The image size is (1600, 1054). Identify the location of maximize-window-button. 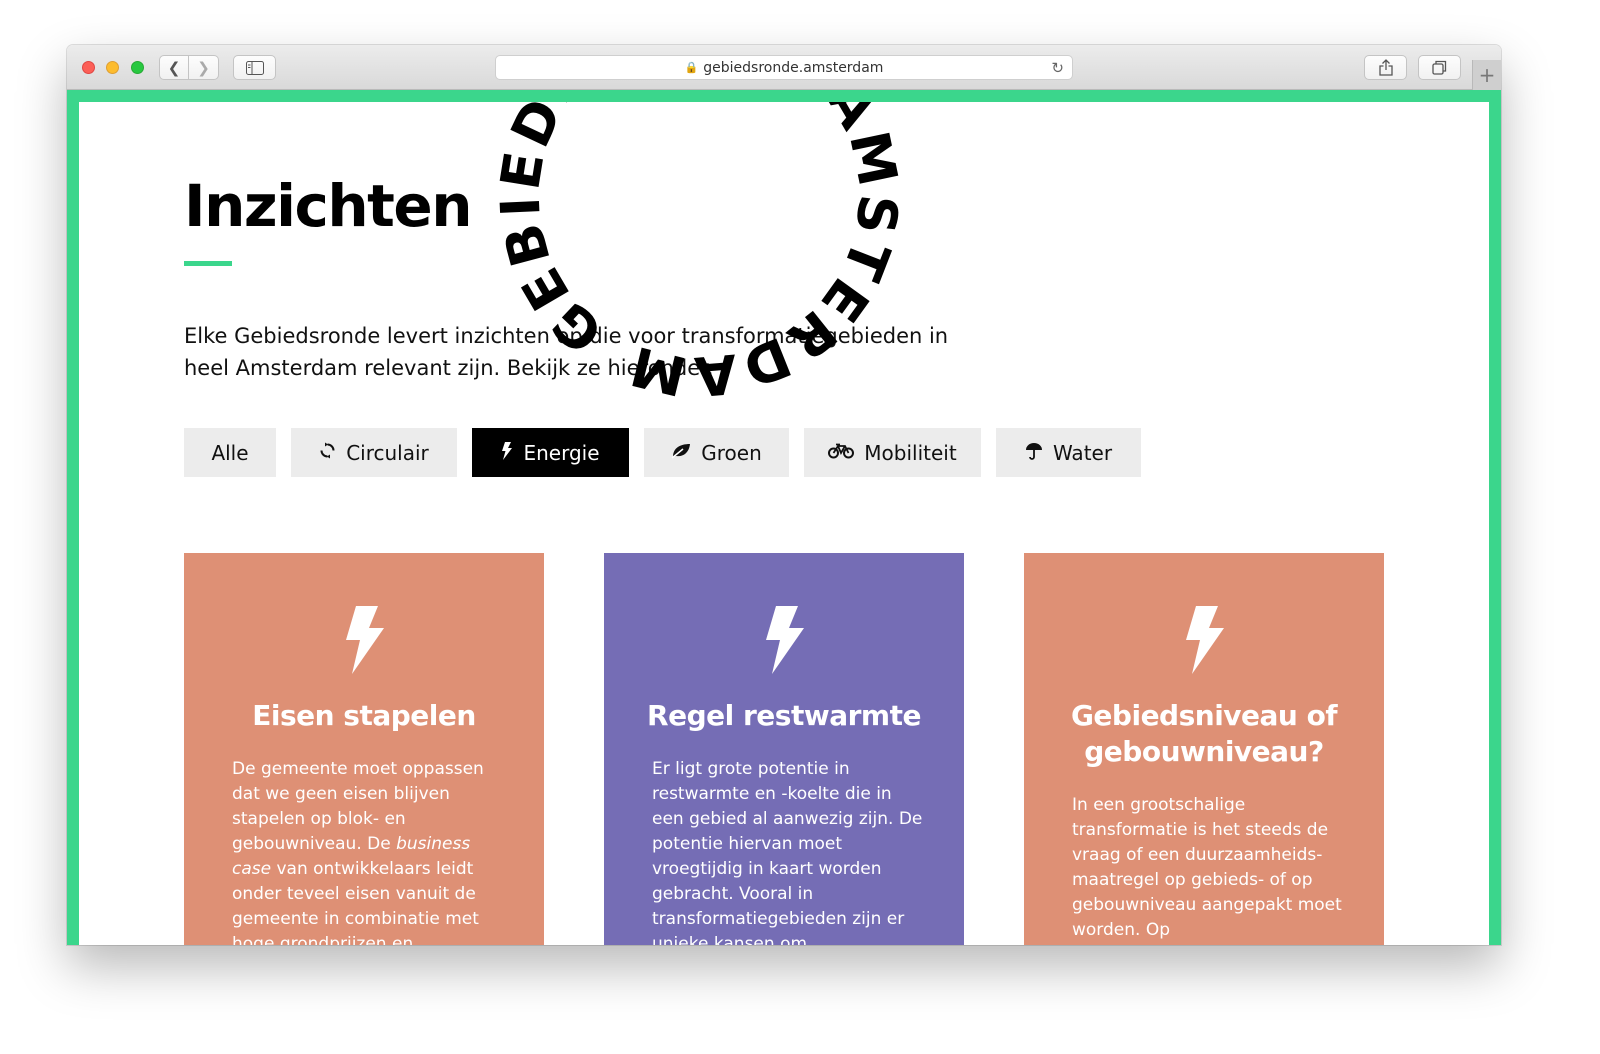
(137, 67).